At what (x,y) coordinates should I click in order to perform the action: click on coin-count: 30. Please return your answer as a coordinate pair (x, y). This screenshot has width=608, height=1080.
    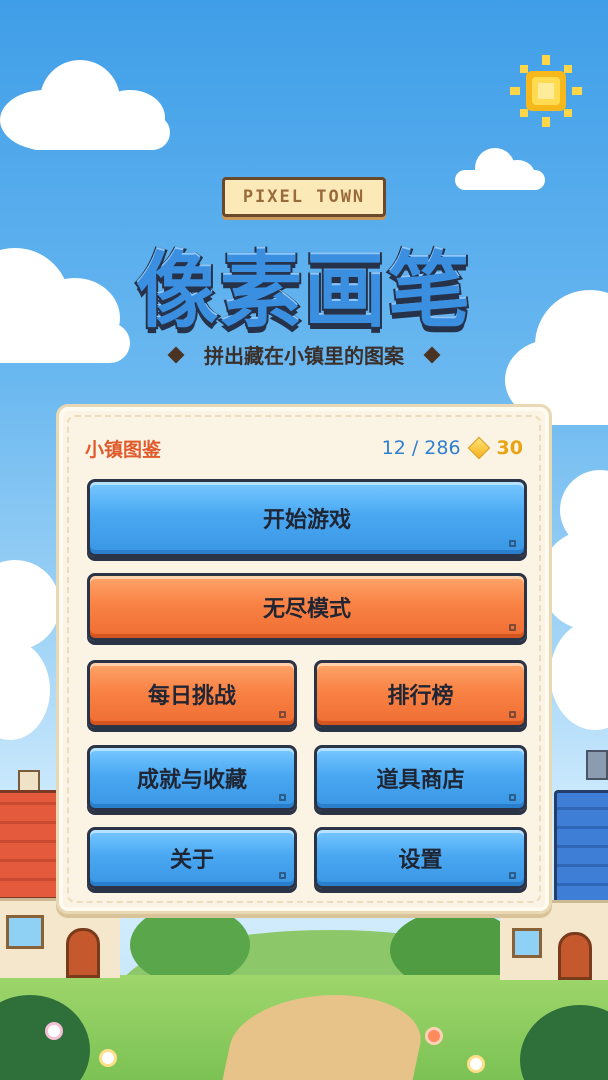
    Looking at the image, I should click on (509, 448).